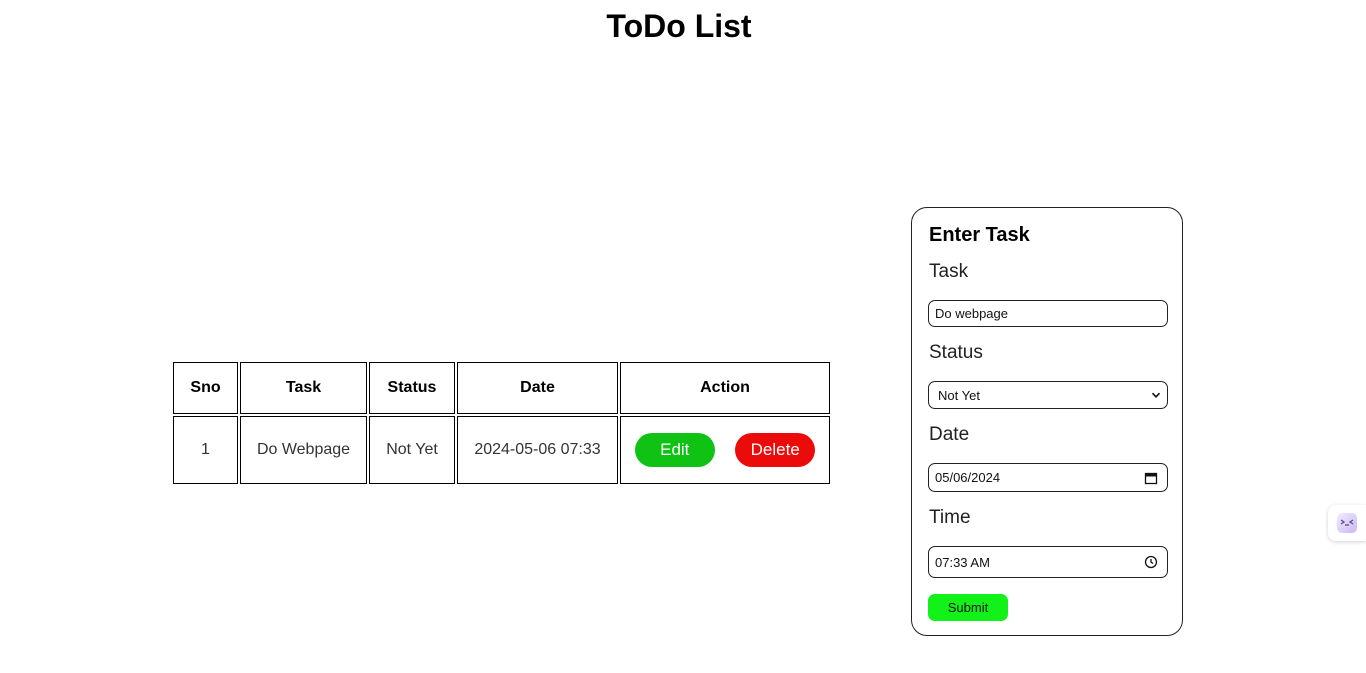  What do you see at coordinates (1156, 395) in the screenshot?
I see `chevron-down-icon` at bounding box center [1156, 395].